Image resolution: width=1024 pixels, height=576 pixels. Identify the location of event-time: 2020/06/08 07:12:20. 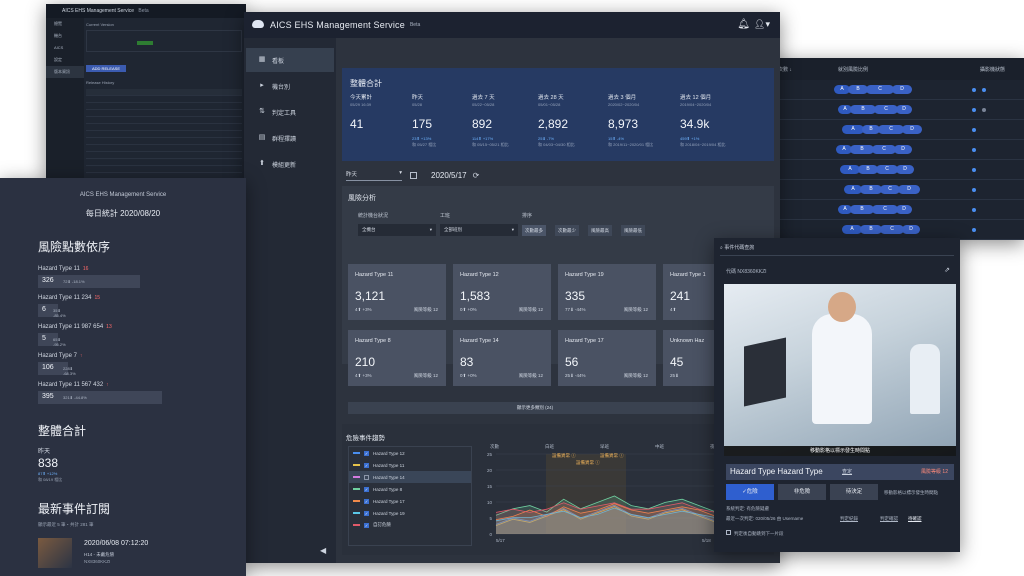
(116, 543).